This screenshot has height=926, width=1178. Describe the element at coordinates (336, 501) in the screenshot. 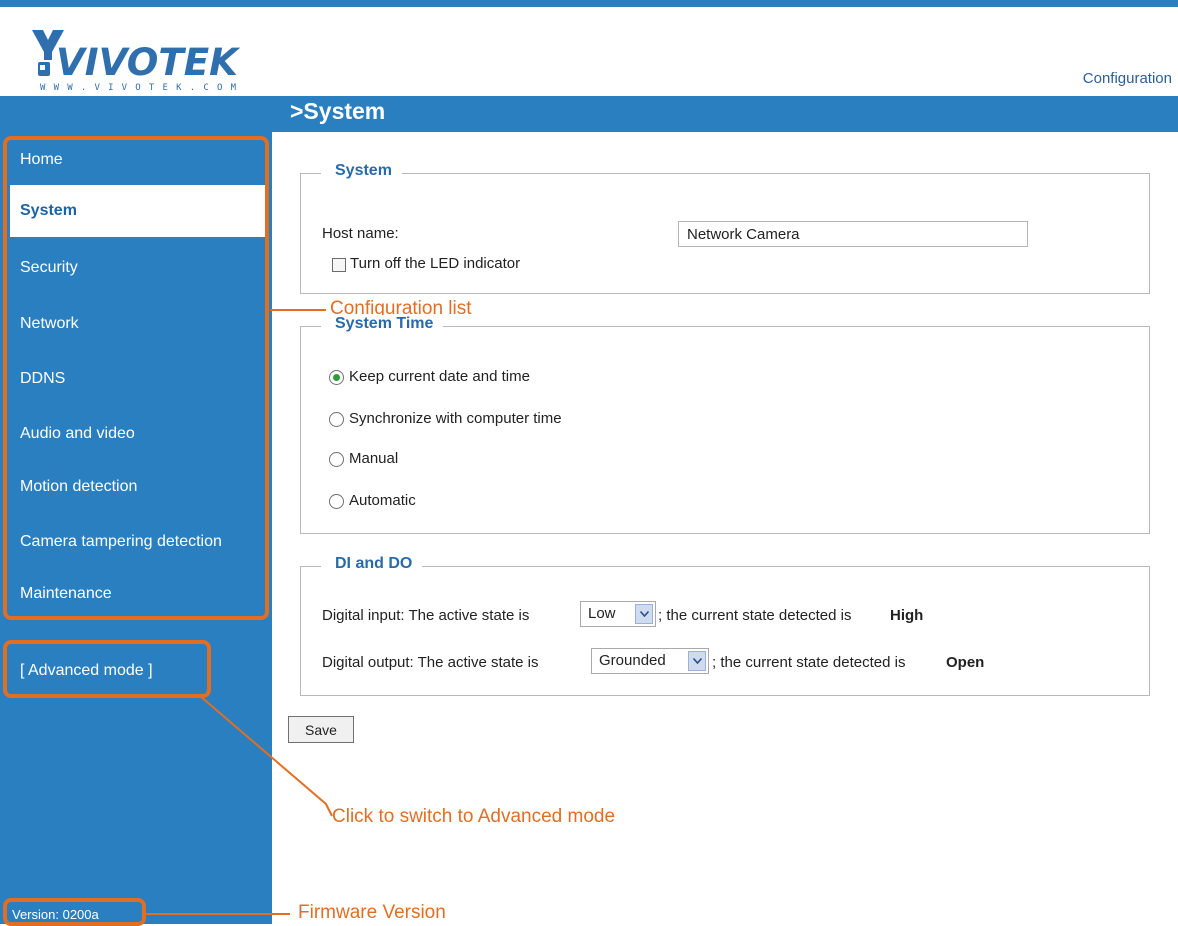

I see `radio-automatic` at that location.